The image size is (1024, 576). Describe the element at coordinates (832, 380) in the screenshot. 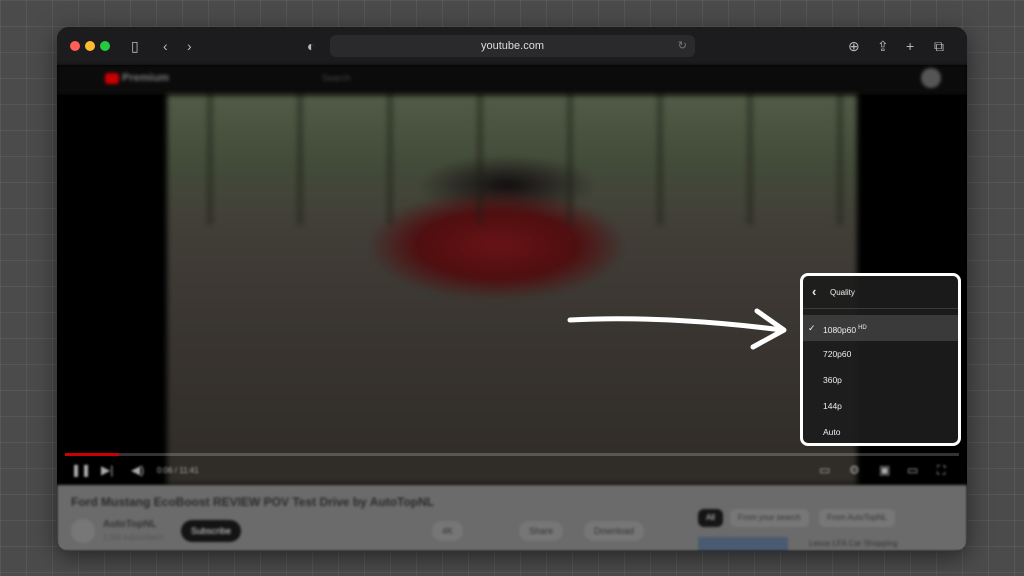

I see `option-label: 360p` at that location.